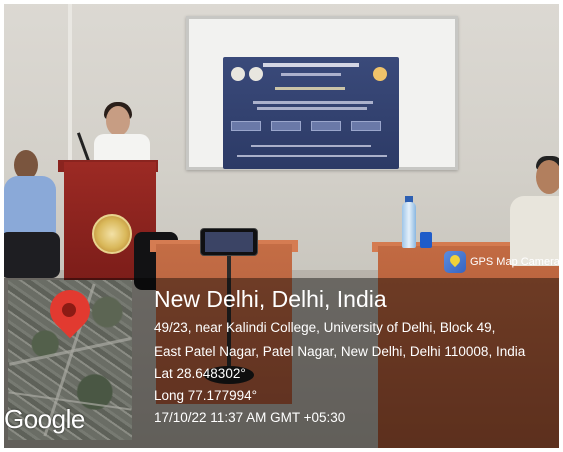  Describe the element at coordinates (256, 74) in the screenshot. I see `slide-logo-middle` at that location.